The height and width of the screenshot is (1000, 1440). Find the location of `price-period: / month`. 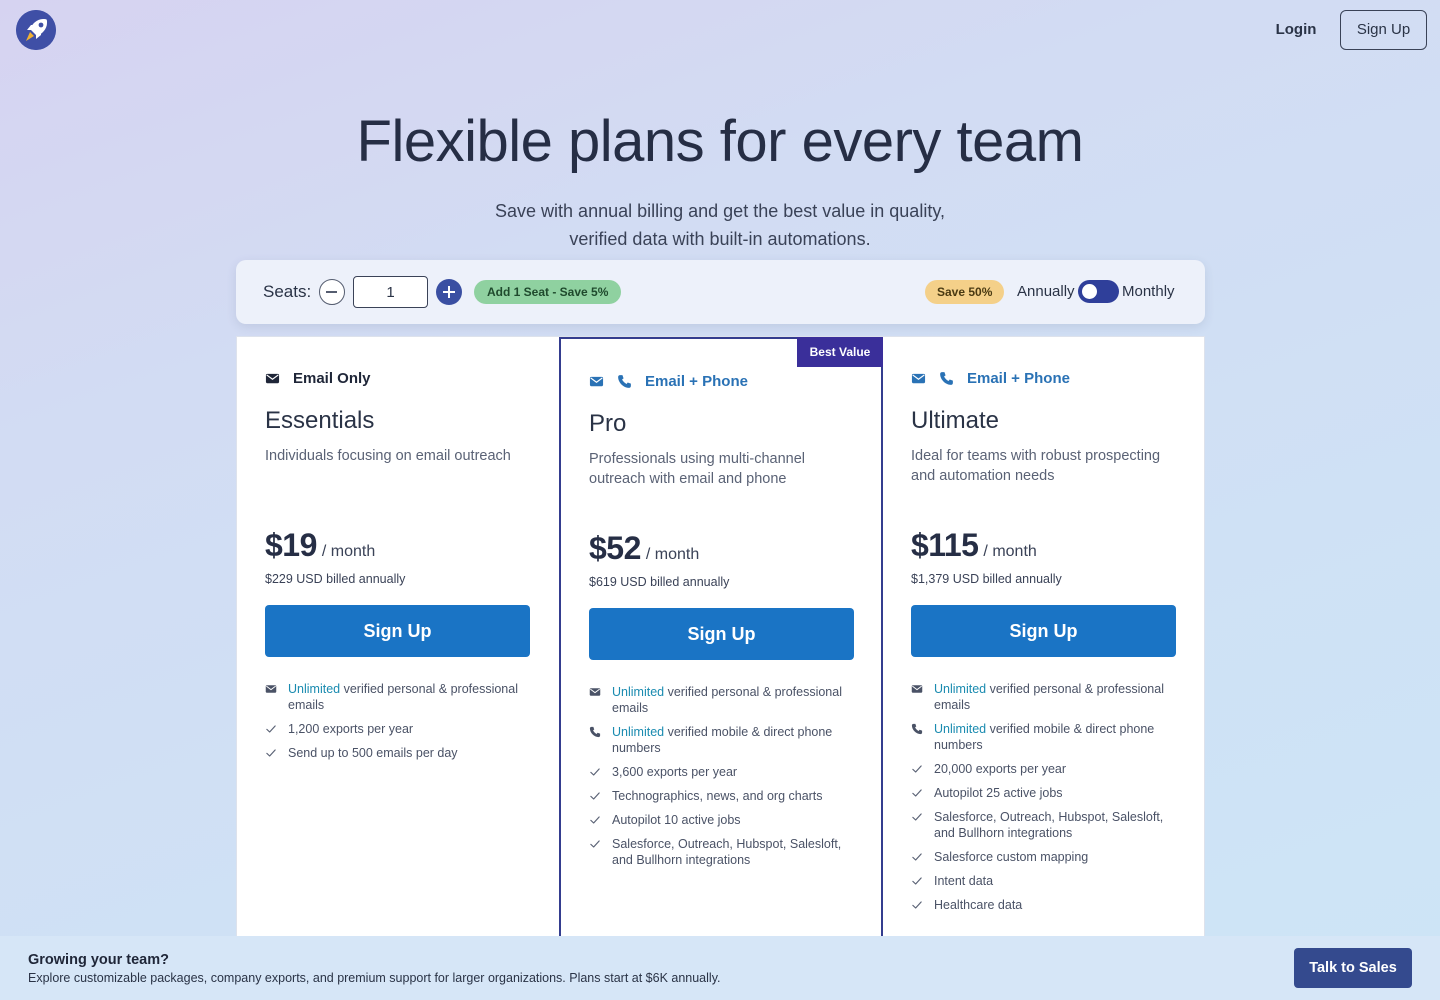

price-period: / month is located at coordinates (1010, 551).